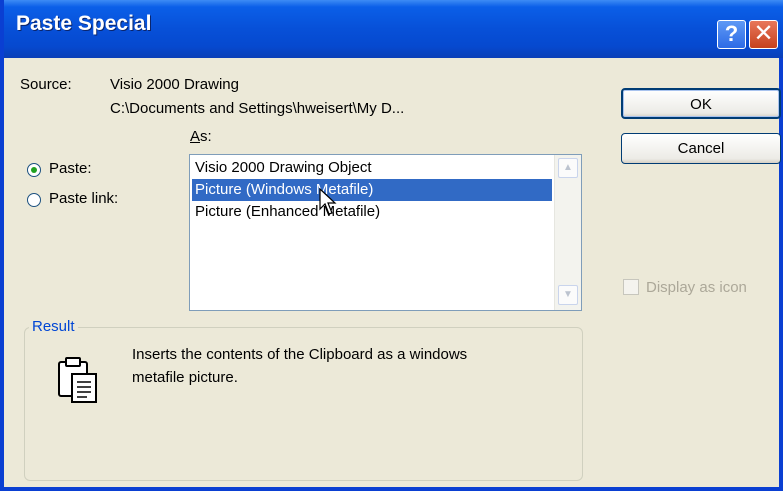  I want to click on dialog-title: Paste Special, so click(84, 23).